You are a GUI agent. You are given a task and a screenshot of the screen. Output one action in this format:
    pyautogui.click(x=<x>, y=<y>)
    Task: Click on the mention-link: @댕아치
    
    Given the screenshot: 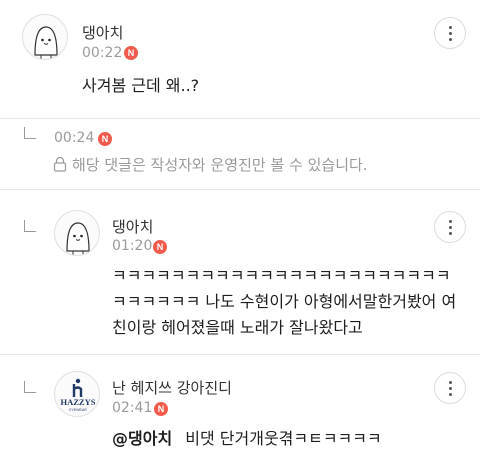 What is the action you would take?
    pyautogui.click(x=142, y=438)
    